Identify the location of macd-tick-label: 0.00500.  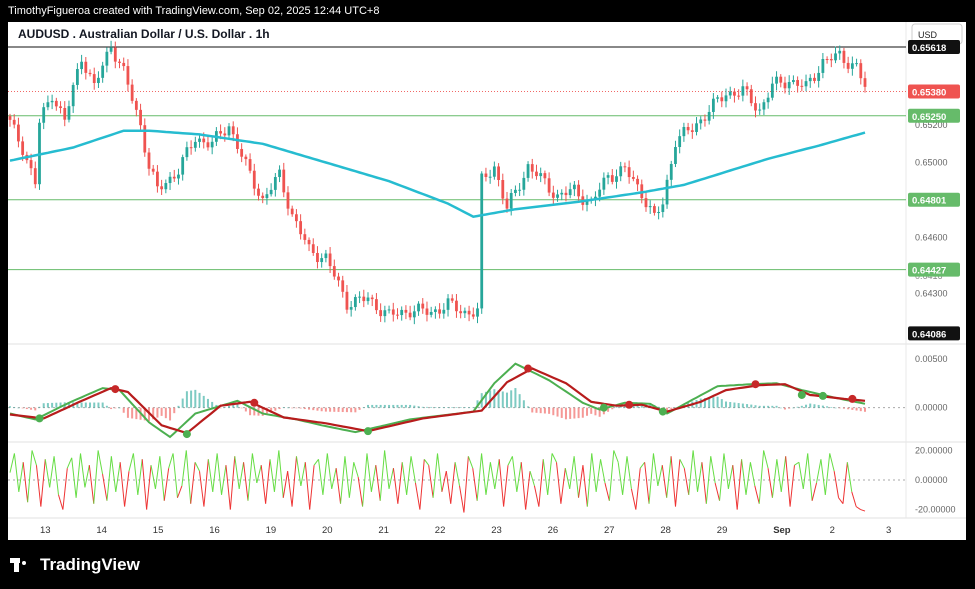
(931, 359).